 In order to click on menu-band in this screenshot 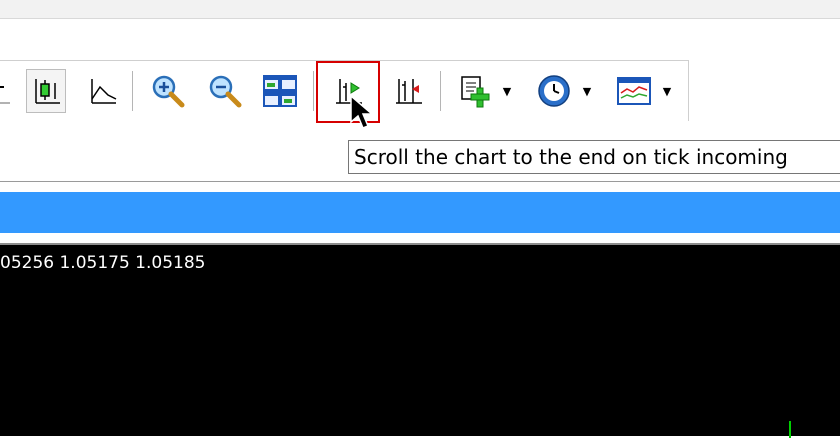, I will do `click(420, 39)`.